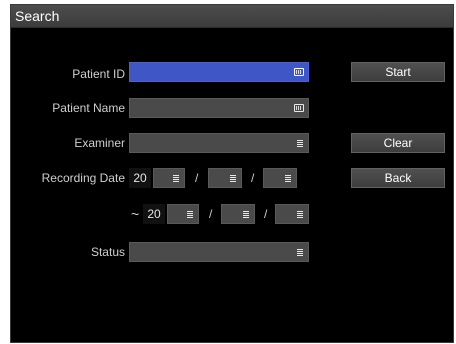  Describe the element at coordinates (99, 143) in the screenshot. I see `examiner-label: Examiner` at that location.